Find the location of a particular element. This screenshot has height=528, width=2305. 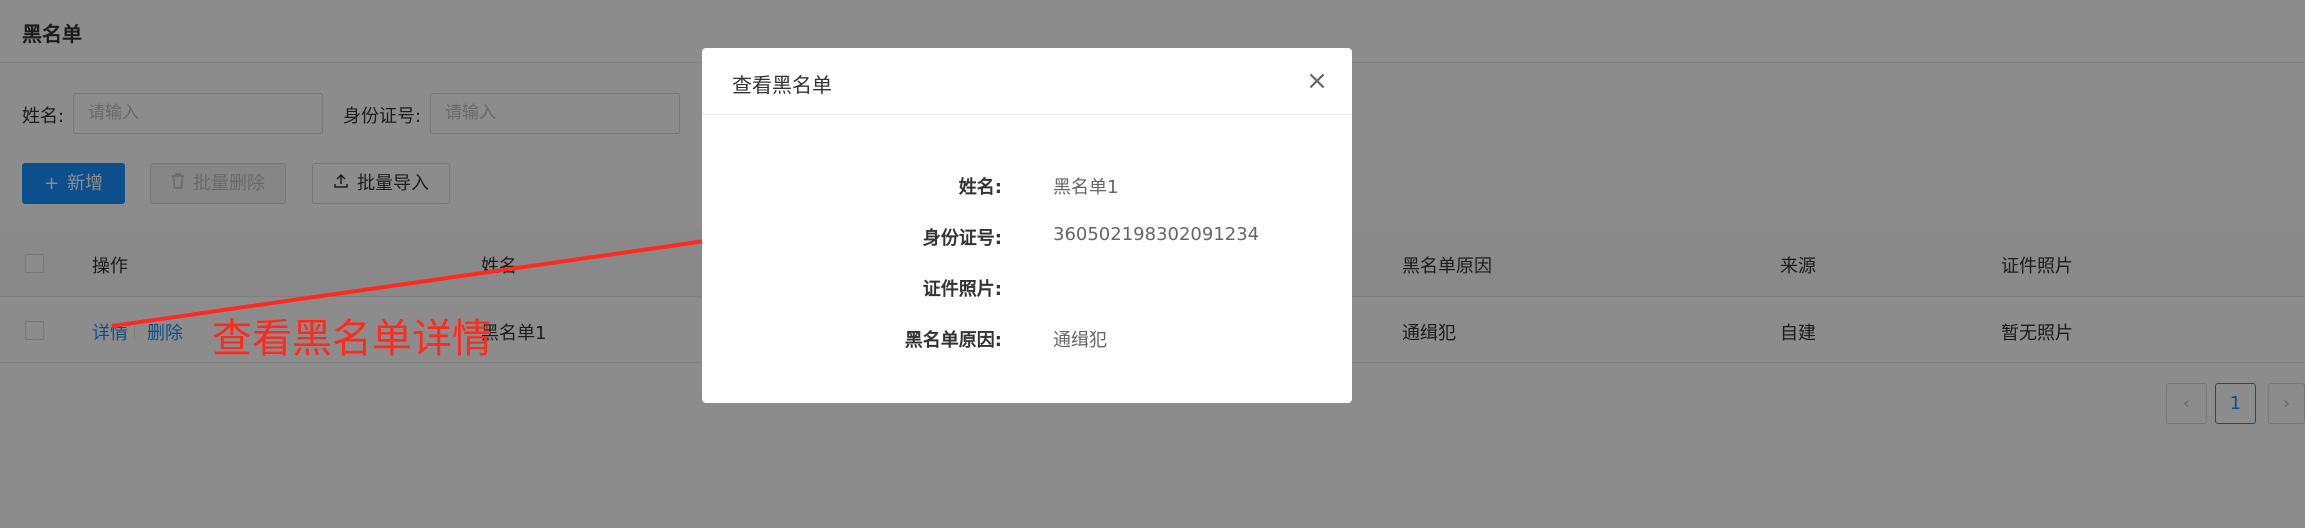

annotation-text: 查看黑名单详情 is located at coordinates (352, 339).